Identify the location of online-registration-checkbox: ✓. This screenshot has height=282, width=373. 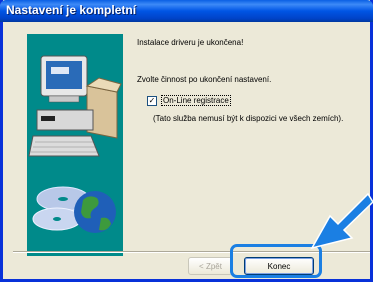
(152, 100).